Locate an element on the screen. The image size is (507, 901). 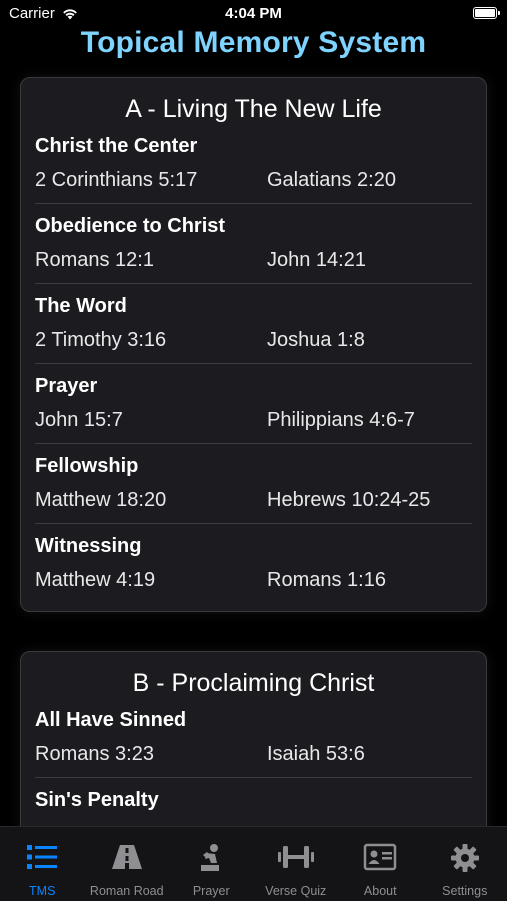
section-title: A - Living The New Life is located at coordinates (253, 109).